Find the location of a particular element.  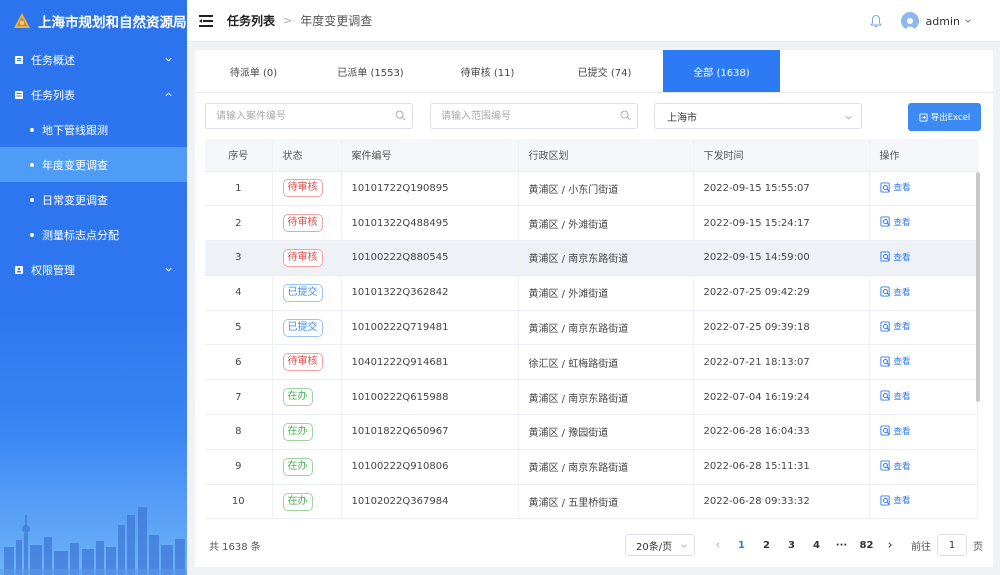

page-number: 4 is located at coordinates (816, 545).